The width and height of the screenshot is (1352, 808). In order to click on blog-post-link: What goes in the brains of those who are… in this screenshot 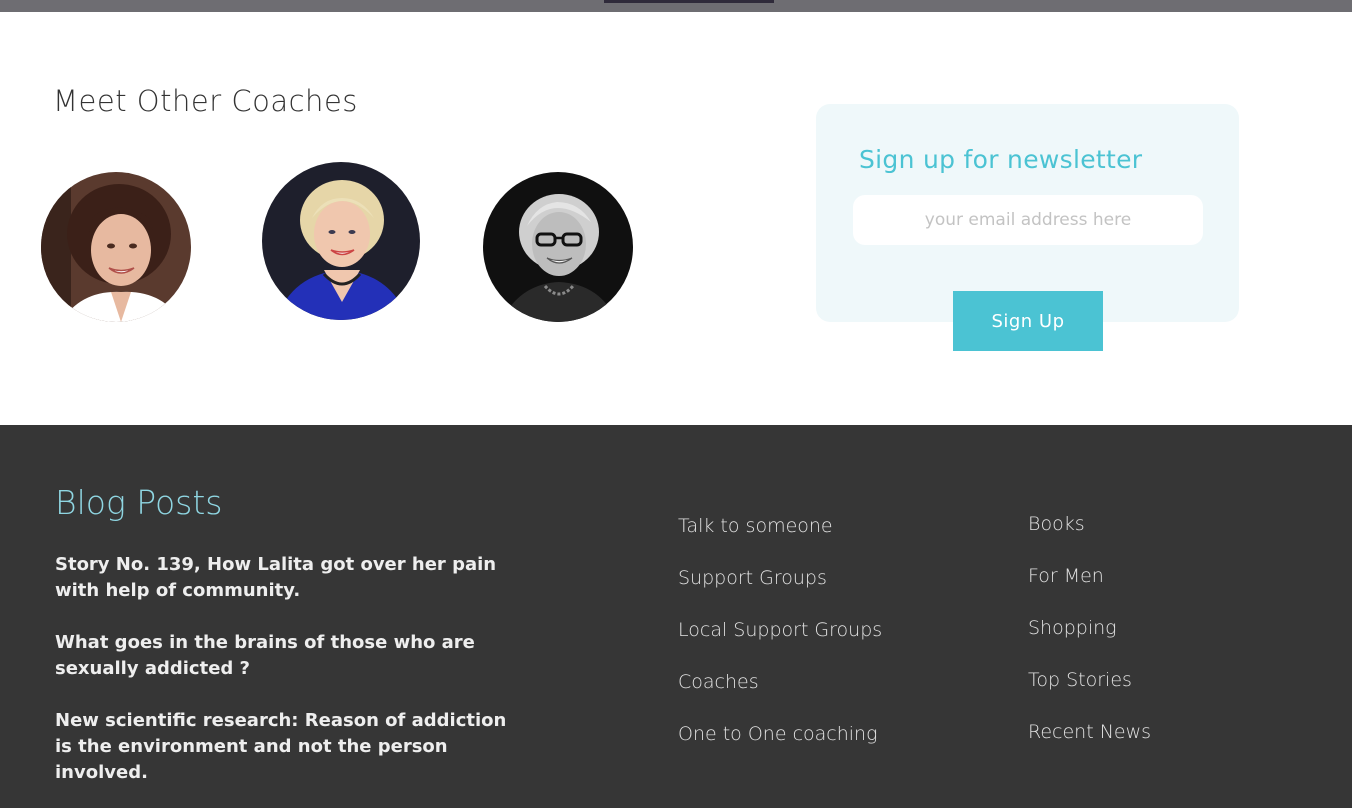, I will do `click(290, 656)`.